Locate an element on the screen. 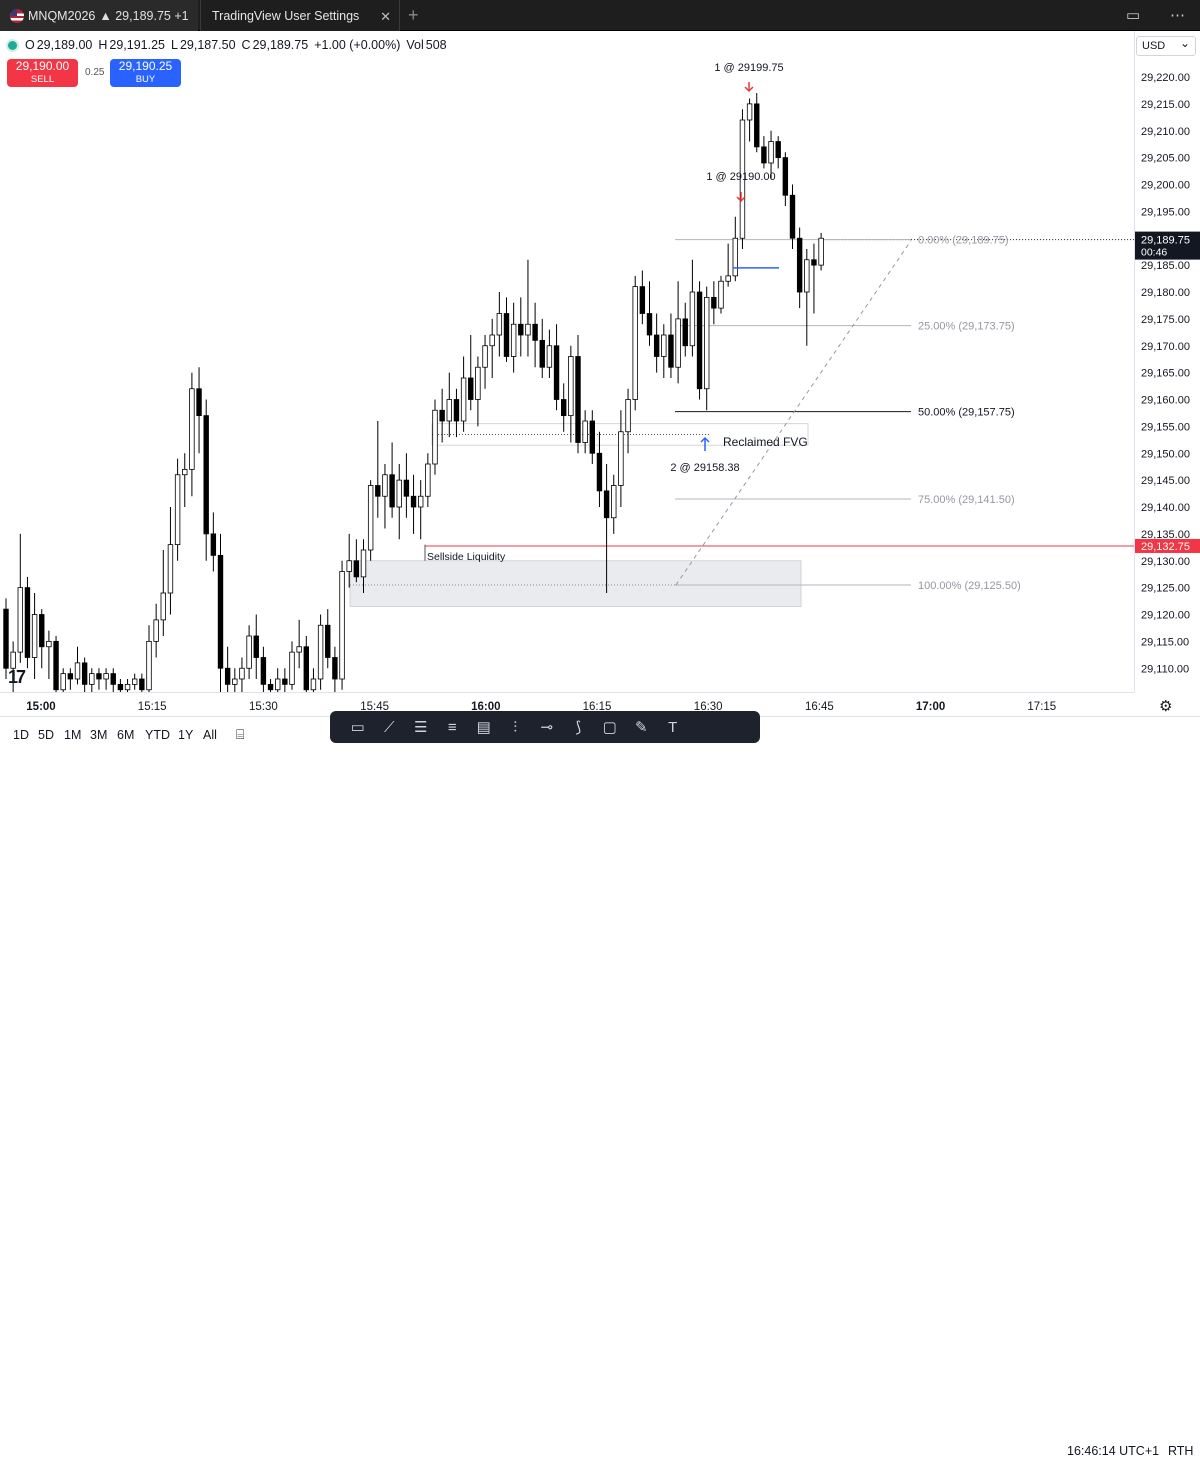  volume-value: 508 is located at coordinates (436, 45).